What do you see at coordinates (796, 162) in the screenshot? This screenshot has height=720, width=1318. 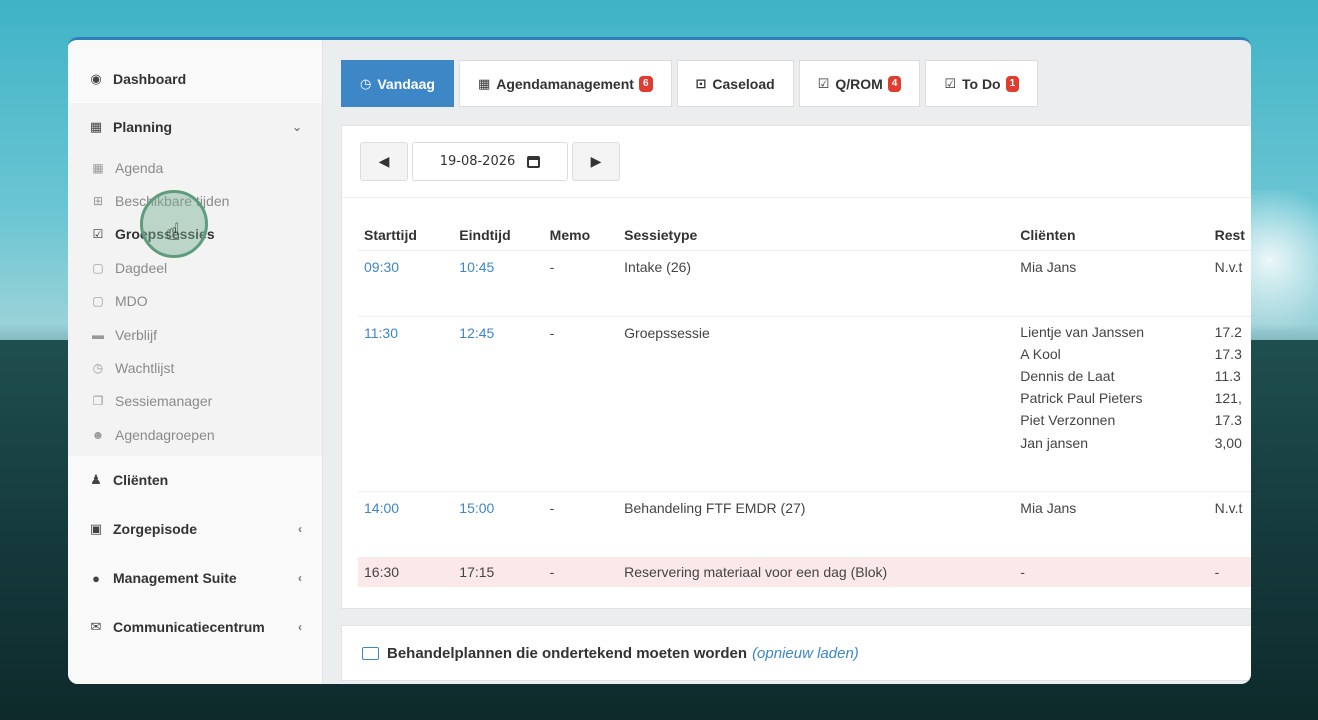 I see `date-navigation: ◀ 19-08-2026 ▶` at bounding box center [796, 162].